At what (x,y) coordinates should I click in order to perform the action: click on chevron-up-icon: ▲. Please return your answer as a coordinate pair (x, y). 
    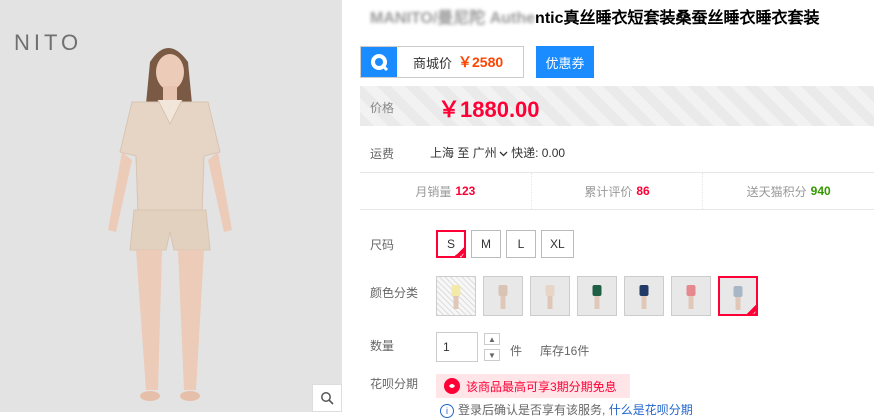
    Looking at the image, I should click on (492, 339).